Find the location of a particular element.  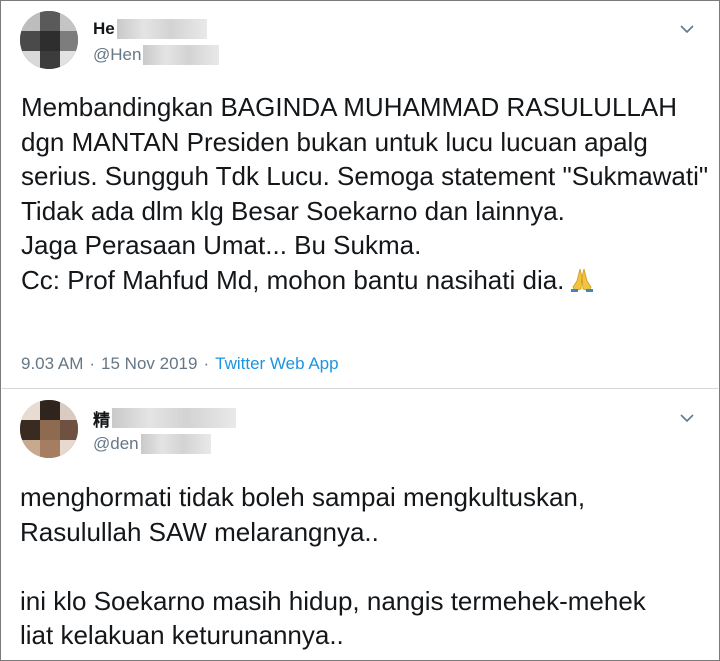

author-name-row: 精 is located at coordinates (164, 418).